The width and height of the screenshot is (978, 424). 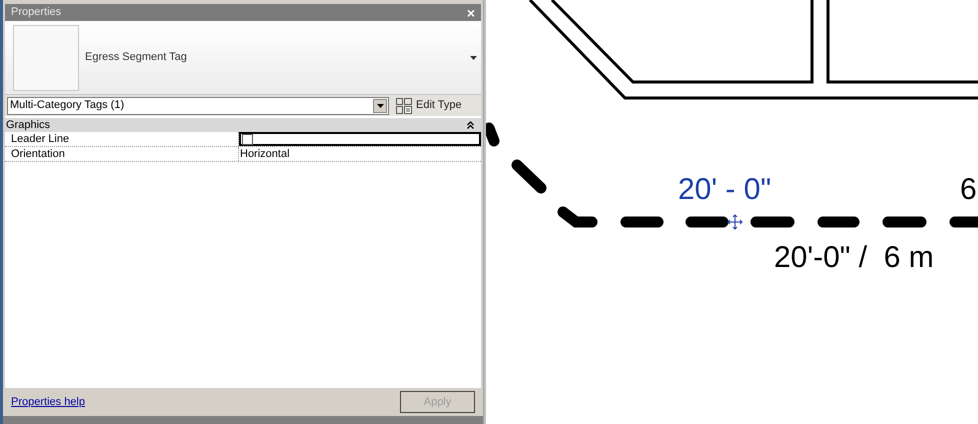 I want to click on property-label: Leader Line, so click(x=122, y=139).